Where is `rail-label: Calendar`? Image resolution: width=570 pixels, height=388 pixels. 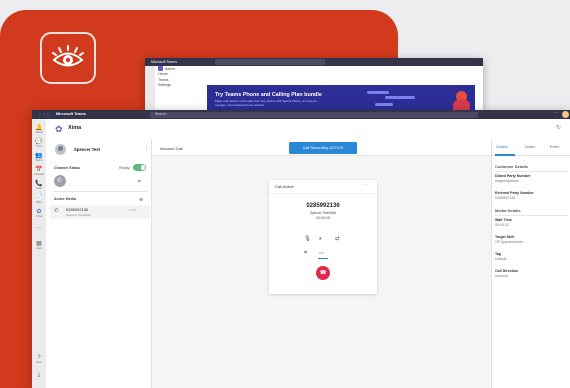 rail-label: Calendar is located at coordinates (39, 174).